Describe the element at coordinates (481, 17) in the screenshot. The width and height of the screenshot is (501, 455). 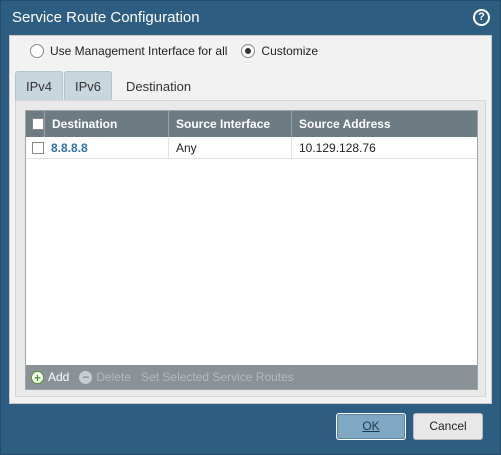
I see `help-icon: ?` at that location.